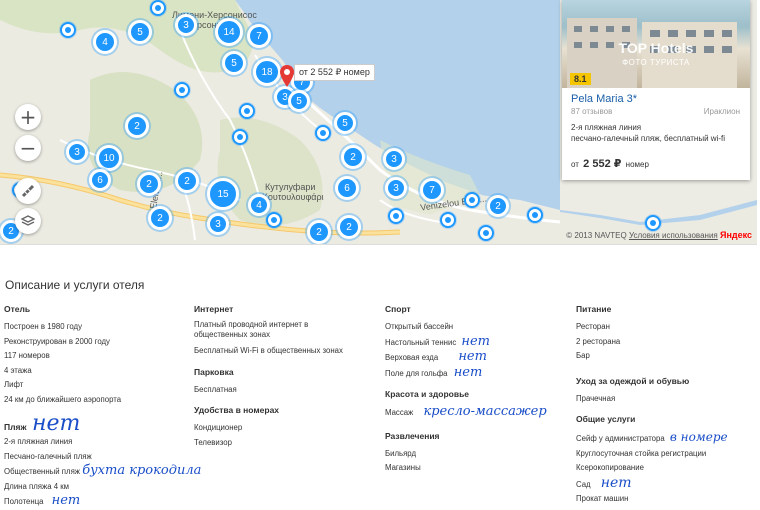 Image resolution: width=760 pixels, height=510 pixels. Describe the element at coordinates (398, 309) in the screenshot. I see `group-title-sport: Спорт` at that location.